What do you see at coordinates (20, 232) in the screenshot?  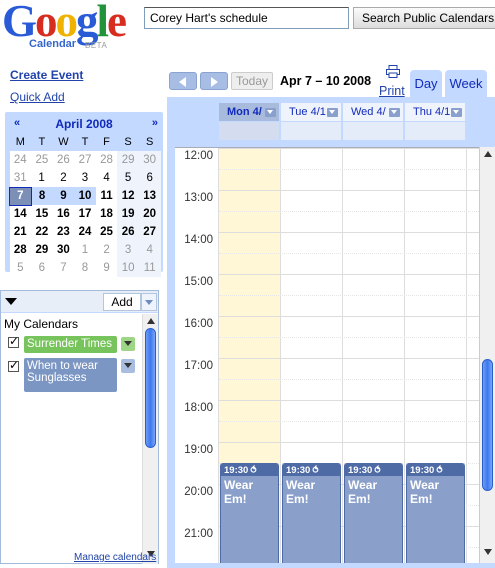 I see `mini-calendar-day: 21` at bounding box center [20, 232].